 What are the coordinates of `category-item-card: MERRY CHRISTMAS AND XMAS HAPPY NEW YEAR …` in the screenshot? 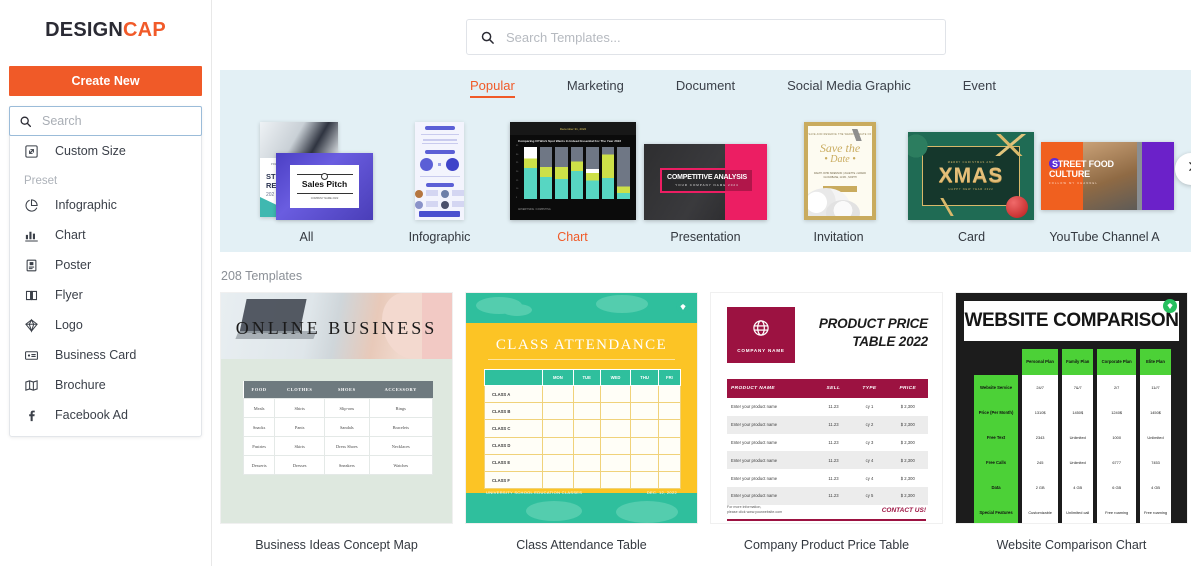 It's located at (971, 183).